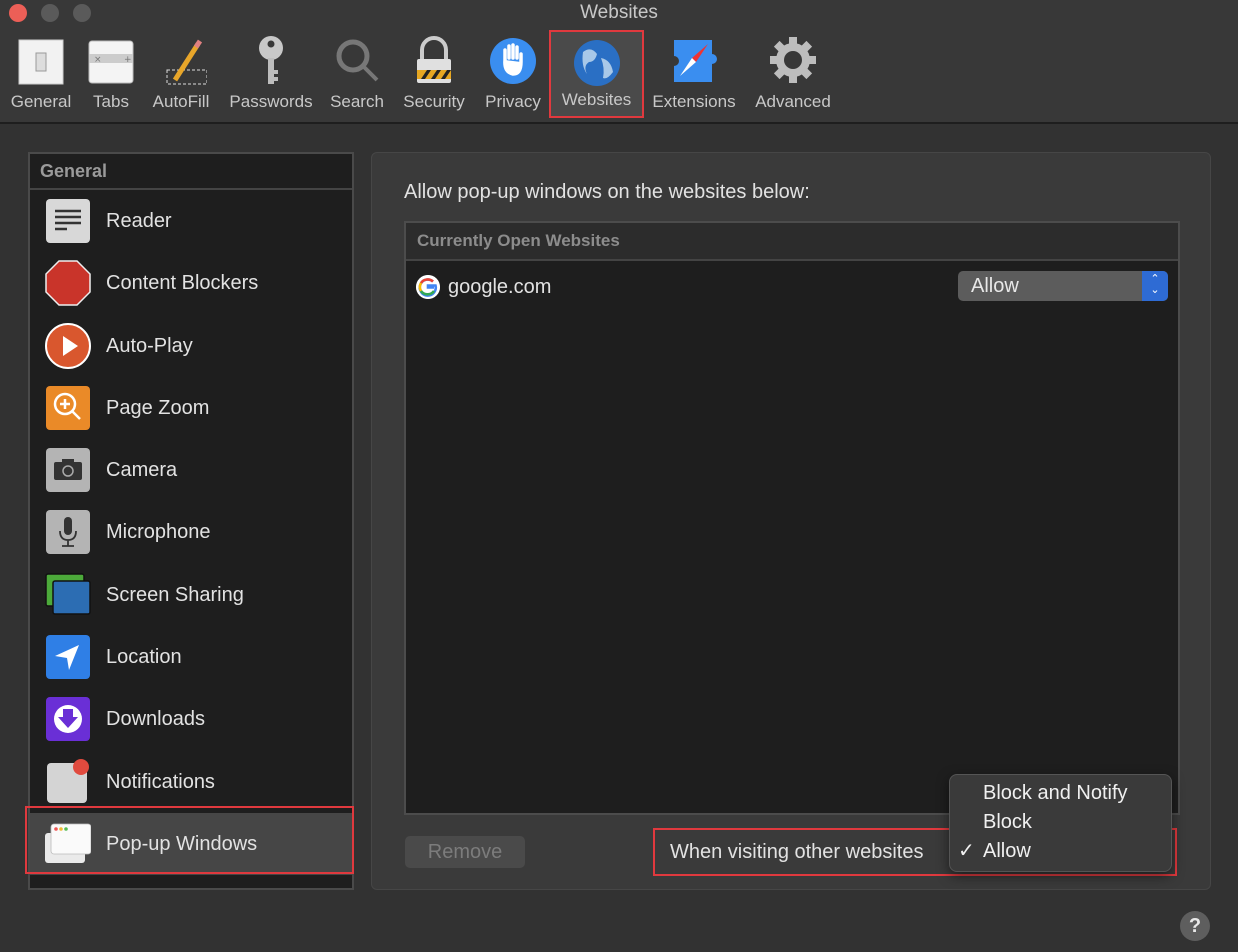 The height and width of the screenshot is (952, 1238). What do you see at coordinates (68, 594) in the screenshot?
I see `screen-sharing-icon` at bounding box center [68, 594].